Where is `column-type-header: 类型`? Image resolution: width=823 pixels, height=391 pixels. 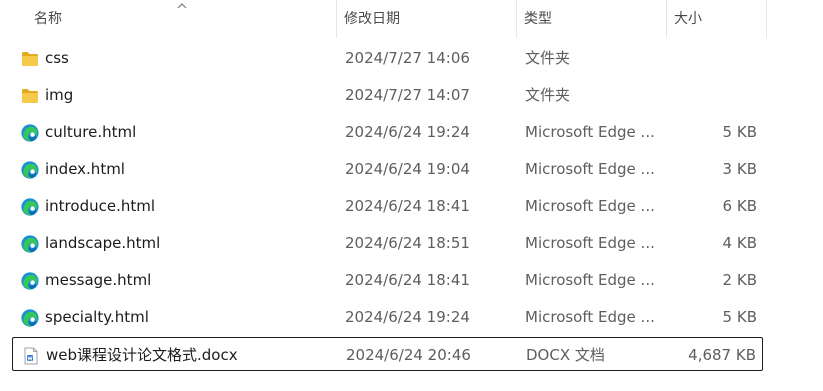 column-type-header: 类型 is located at coordinates (591, 19).